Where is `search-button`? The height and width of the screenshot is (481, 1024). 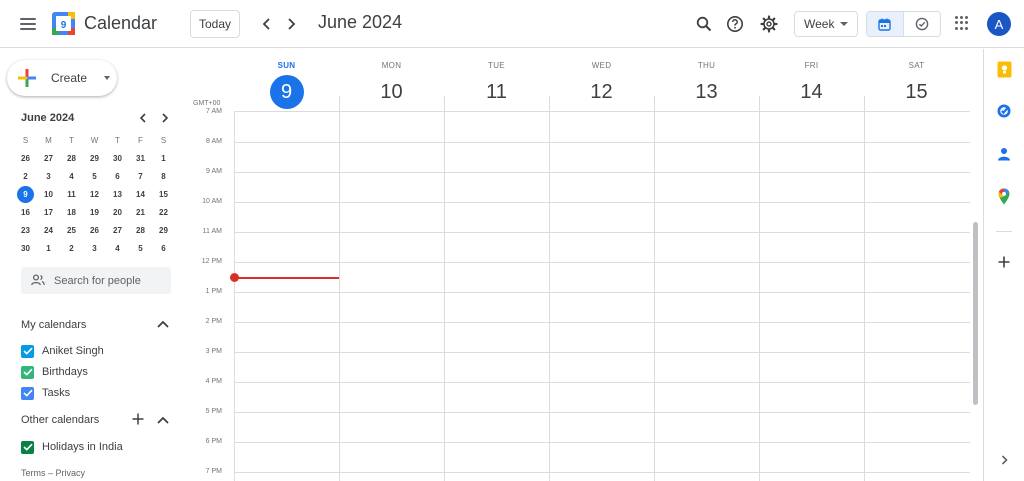
search-button is located at coordinates (704, 24).